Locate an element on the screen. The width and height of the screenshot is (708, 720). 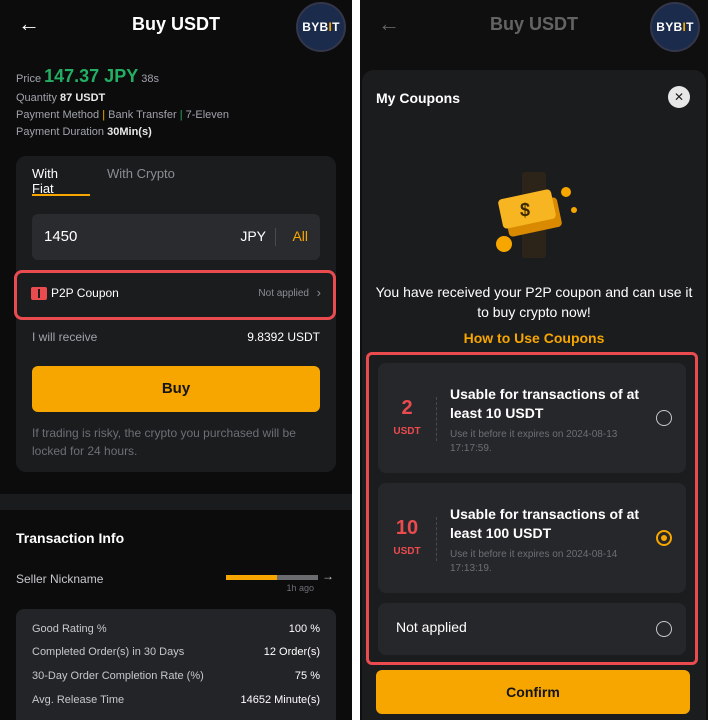
seller-last-seen: 1h ago is located at coordinates (300, 588).